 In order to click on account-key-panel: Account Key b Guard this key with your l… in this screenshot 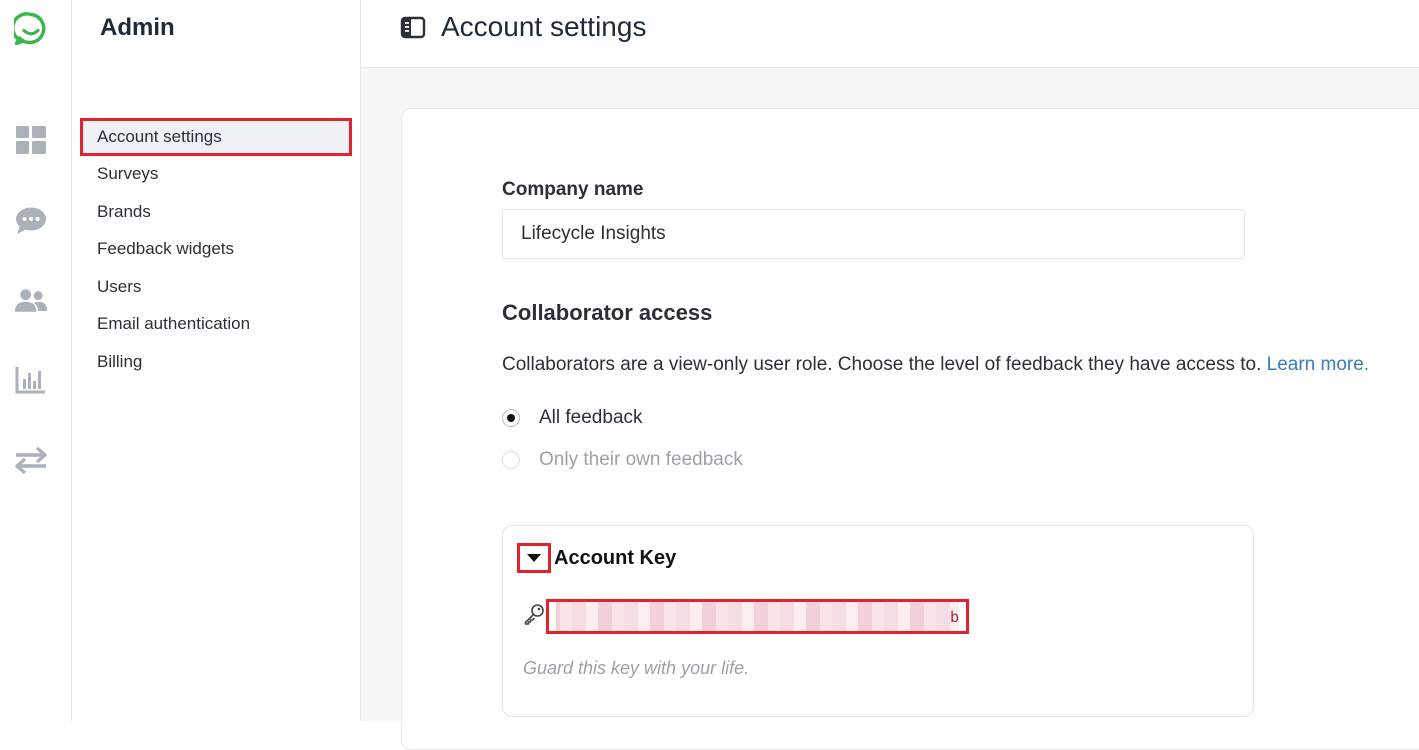, I will do `click(878, 621)`.